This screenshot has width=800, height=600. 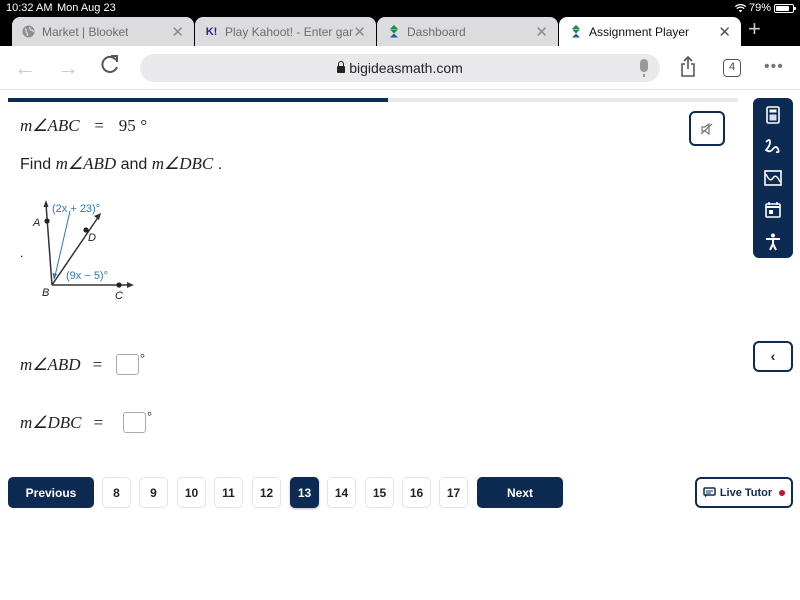 What do you see at coordinates (228, 492) in the screenshot?
I see `page-button: 11` at bounding box center [228, 492].